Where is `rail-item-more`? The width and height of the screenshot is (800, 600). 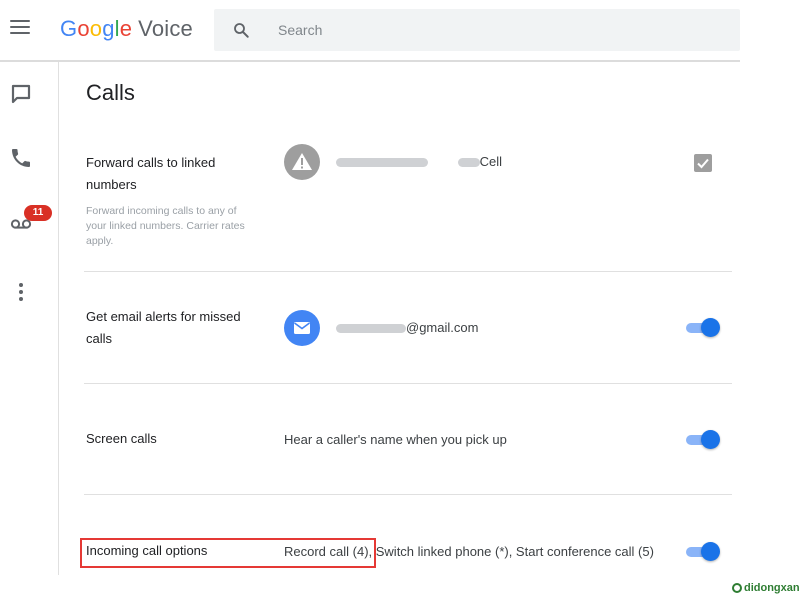 rail-item-more is located at coordinates (21, 292).